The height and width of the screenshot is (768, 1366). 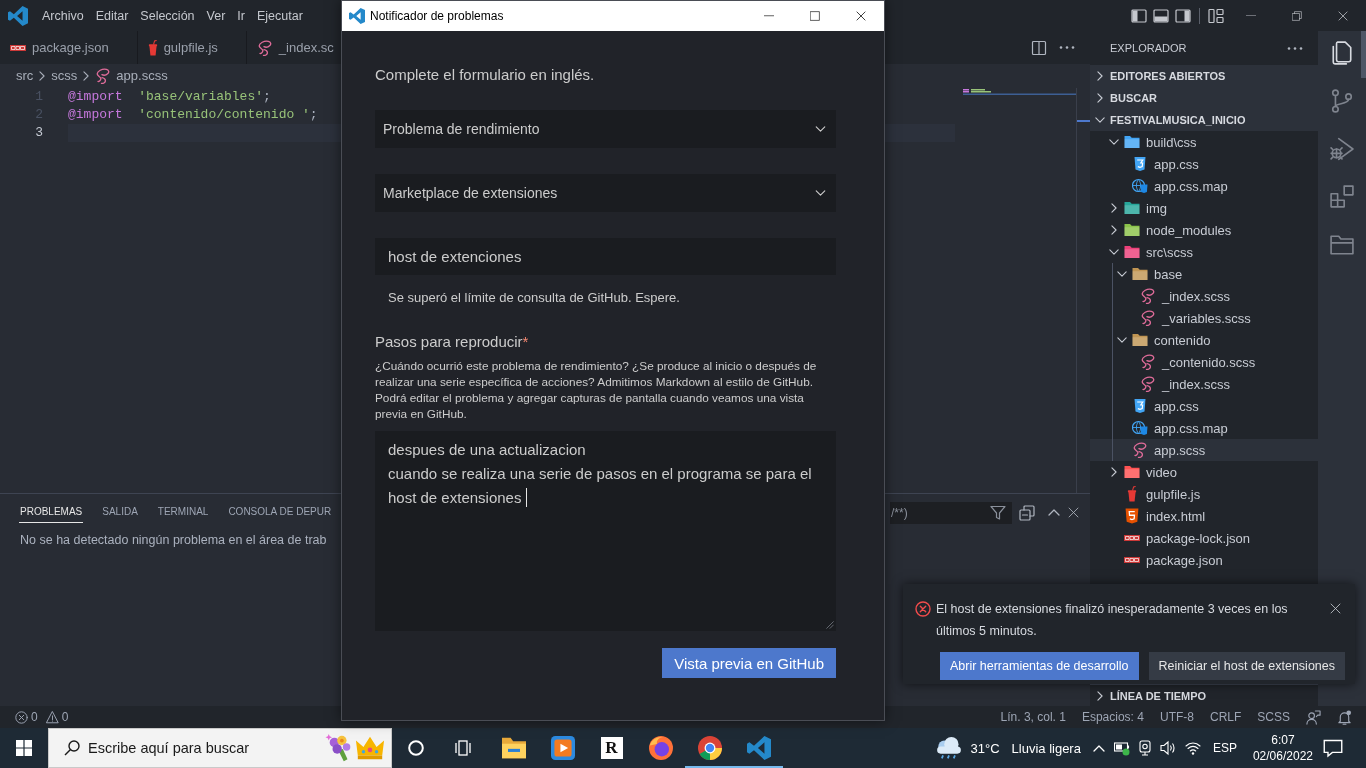 What do you see at coordinates (63, 15) in the screenshot?
I see `menu-item: Archivo` at bounding box center [63, 15].